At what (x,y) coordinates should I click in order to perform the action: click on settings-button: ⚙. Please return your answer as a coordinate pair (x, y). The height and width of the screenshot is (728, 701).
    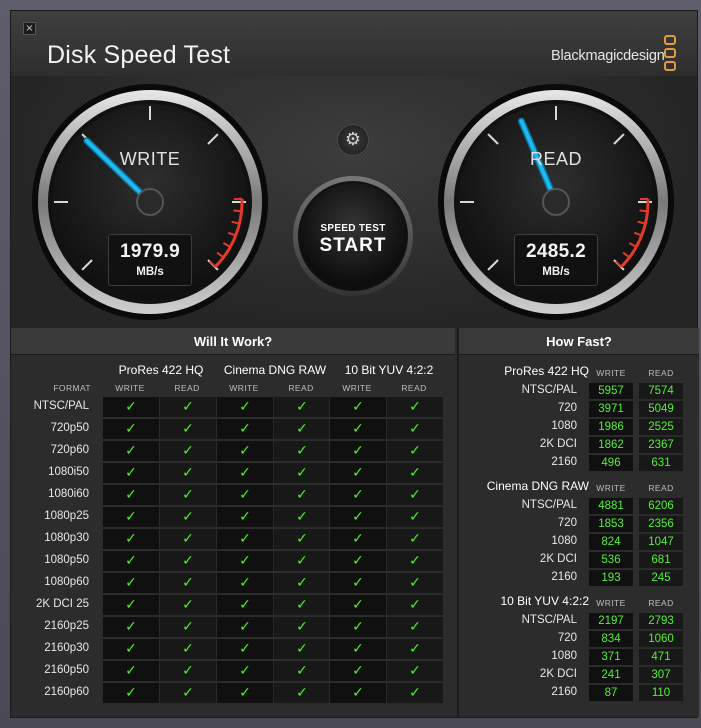
    Looking at the image, I should click on (353, 140).